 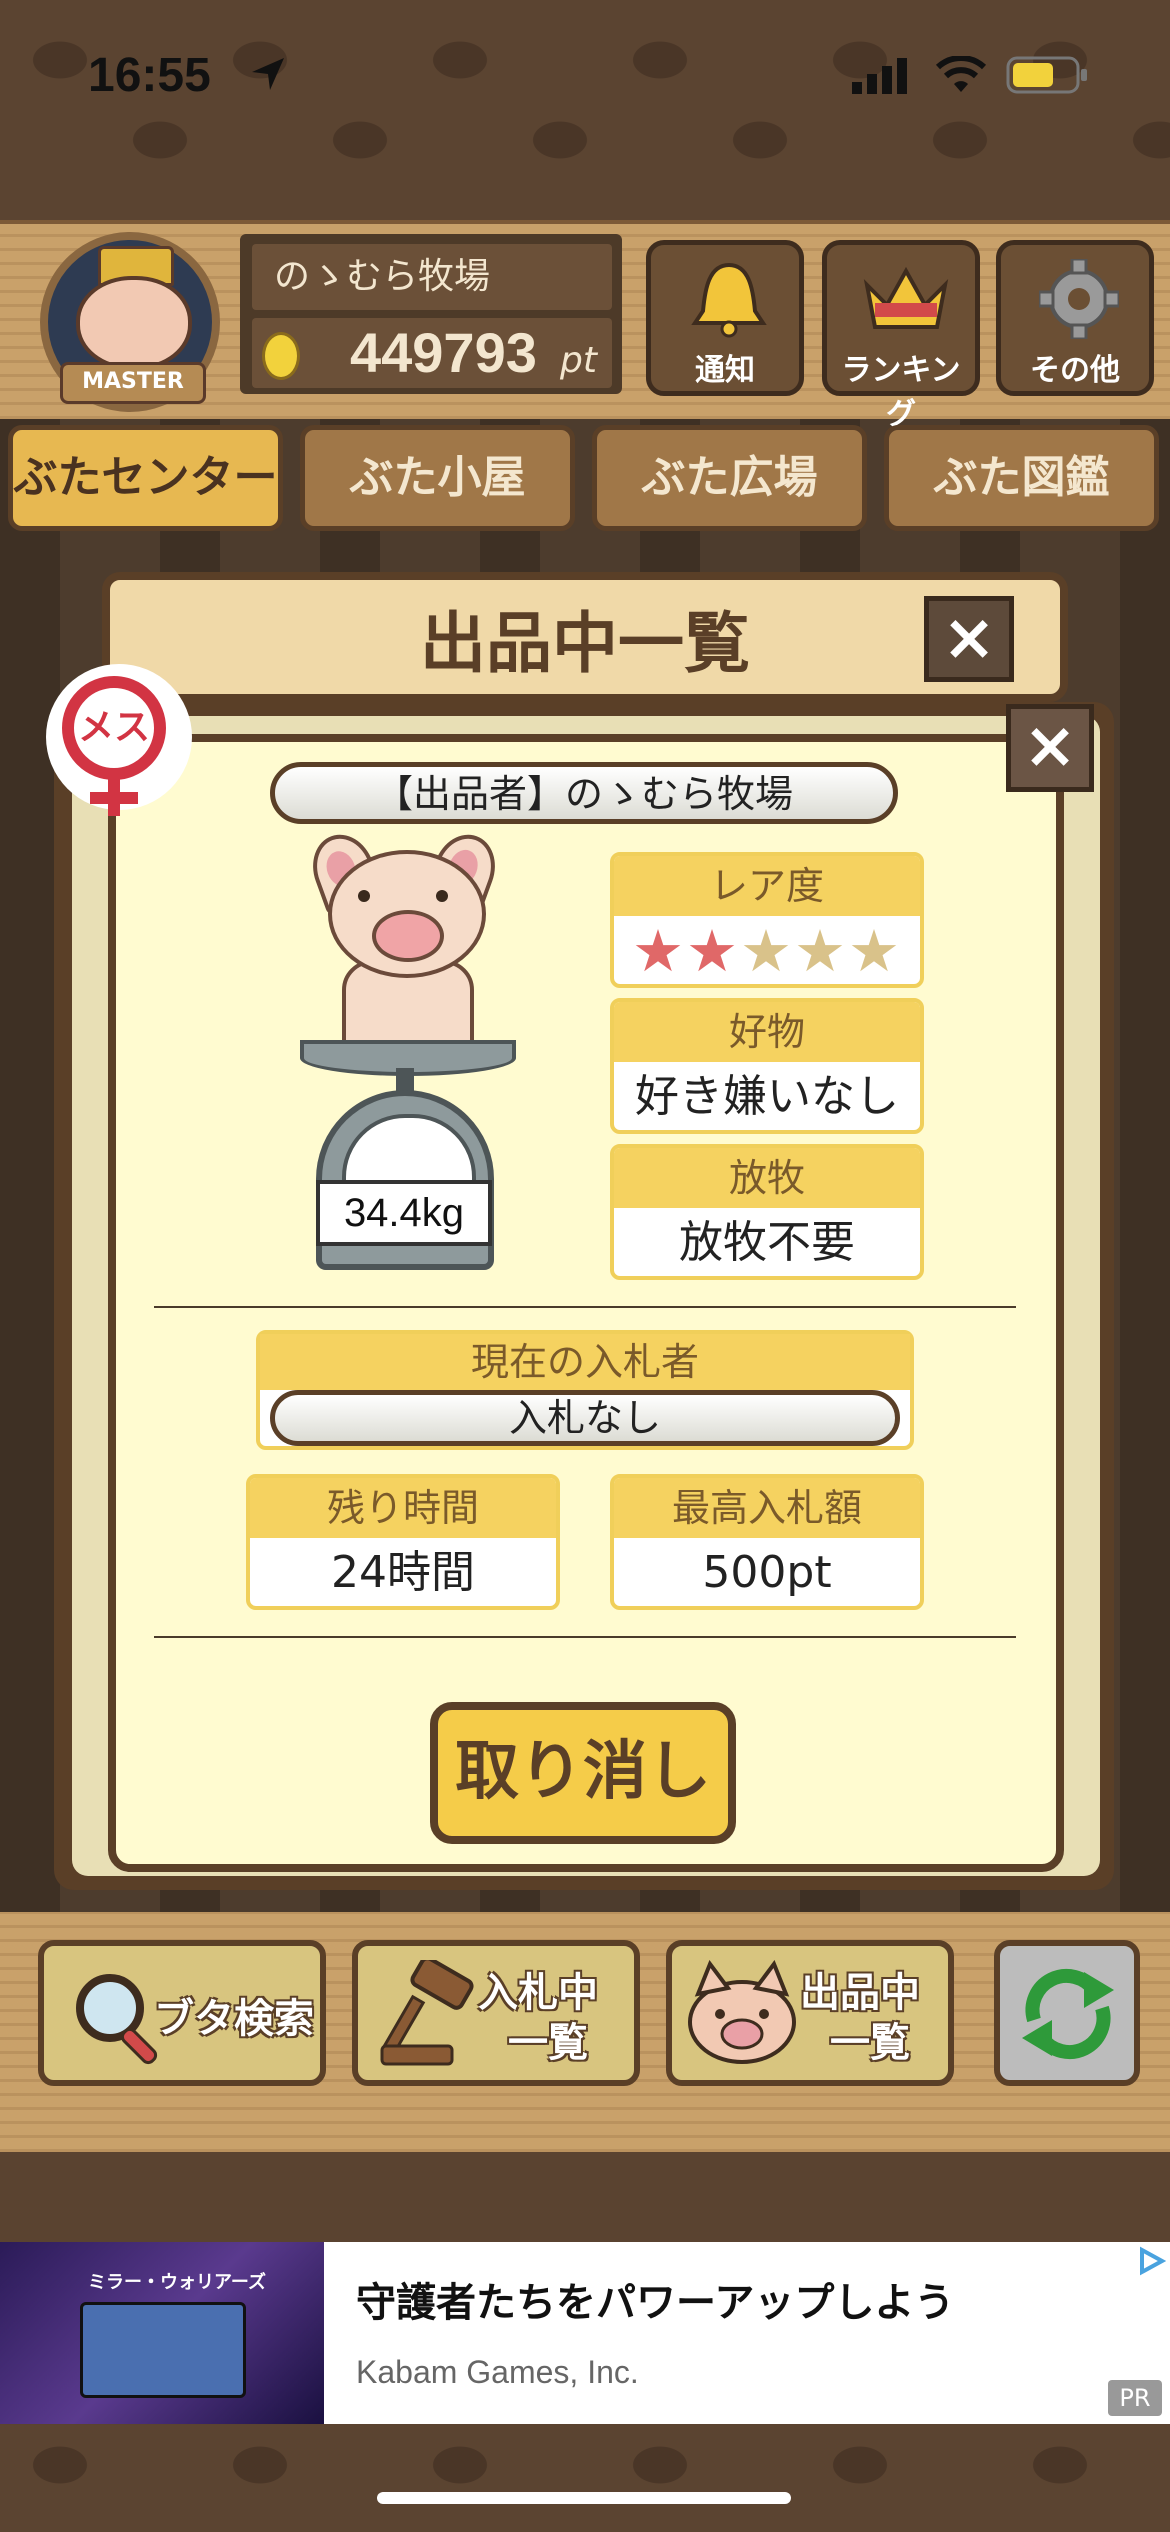 I want to click on tab-buta-zukan: ぶた図鑑, so click(x=1021, y=478).